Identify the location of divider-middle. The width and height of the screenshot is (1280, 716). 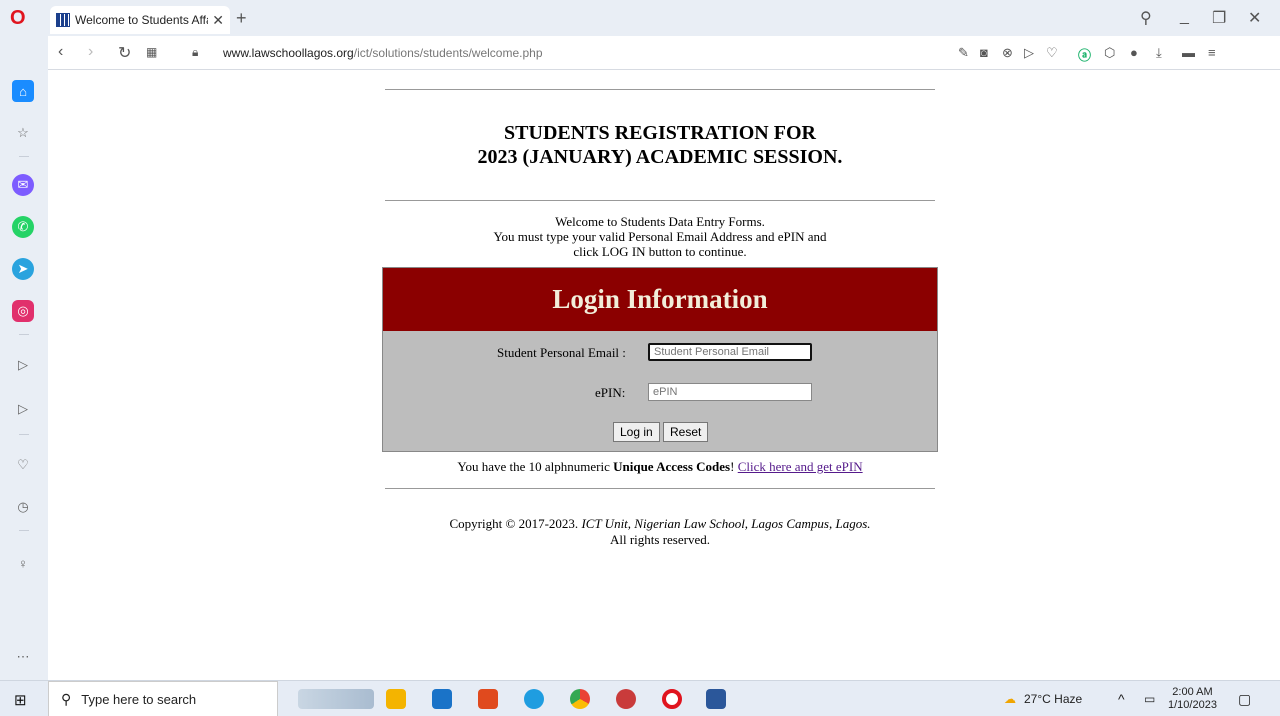
(660, 200).